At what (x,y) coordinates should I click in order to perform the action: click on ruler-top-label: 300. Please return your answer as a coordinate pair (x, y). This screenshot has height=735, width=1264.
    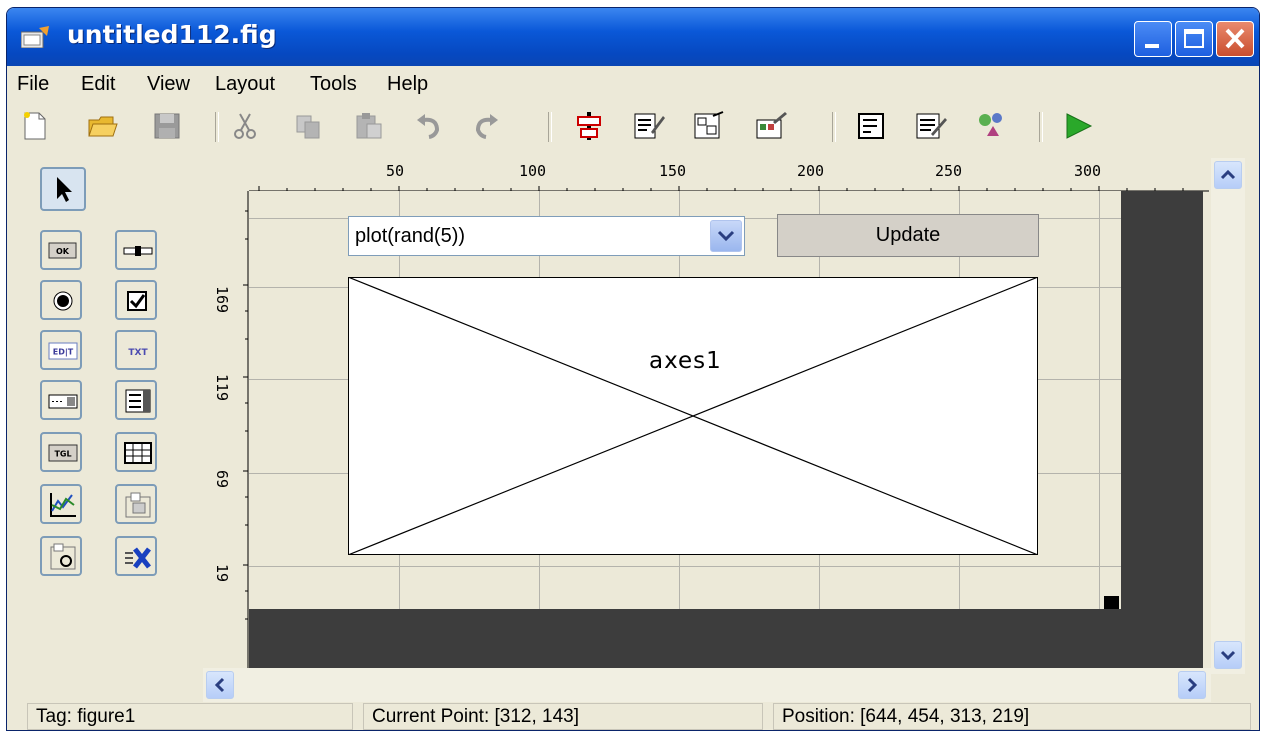
    Looking at the image, I should click on (1088, 171).